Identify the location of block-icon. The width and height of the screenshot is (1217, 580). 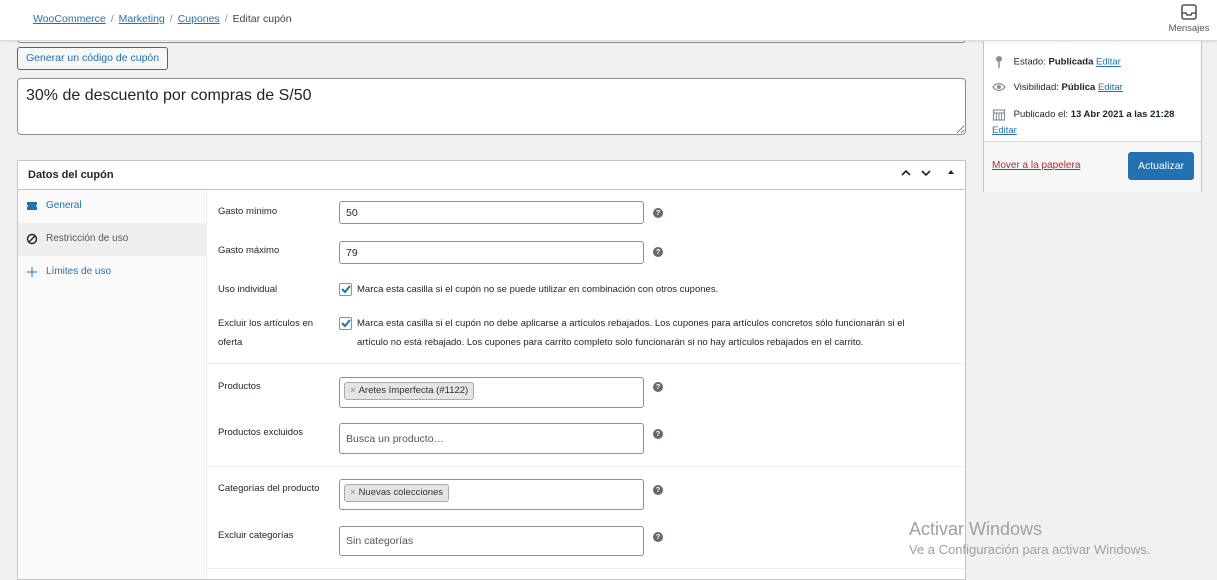
(32, 239).